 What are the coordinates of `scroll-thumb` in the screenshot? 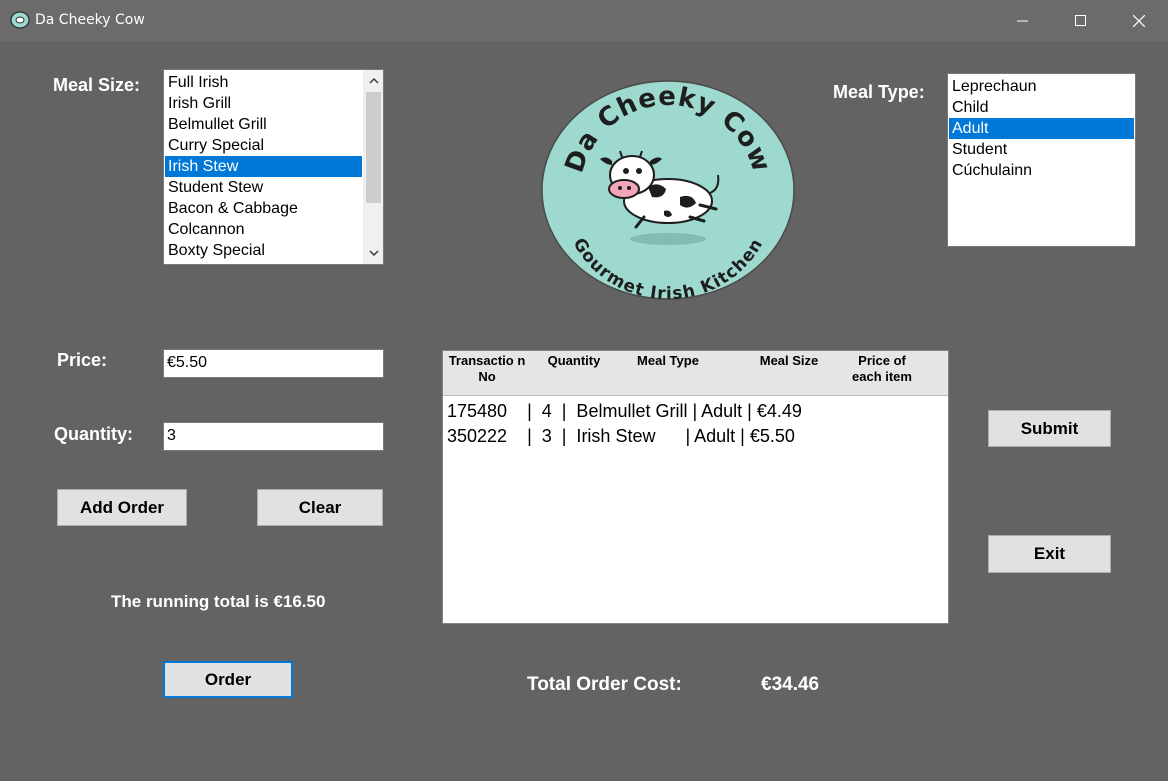 It's located at (373, 147).